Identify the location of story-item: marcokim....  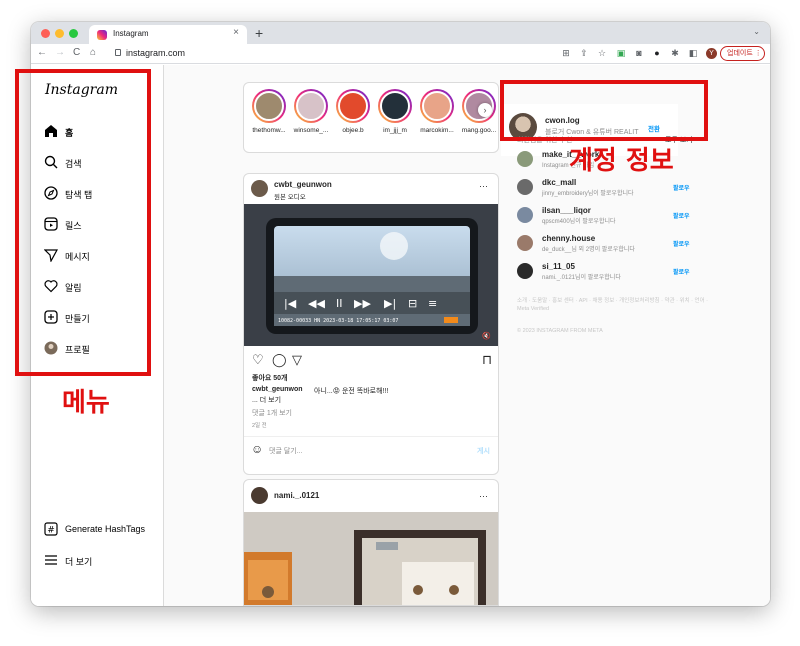
(437, 119).